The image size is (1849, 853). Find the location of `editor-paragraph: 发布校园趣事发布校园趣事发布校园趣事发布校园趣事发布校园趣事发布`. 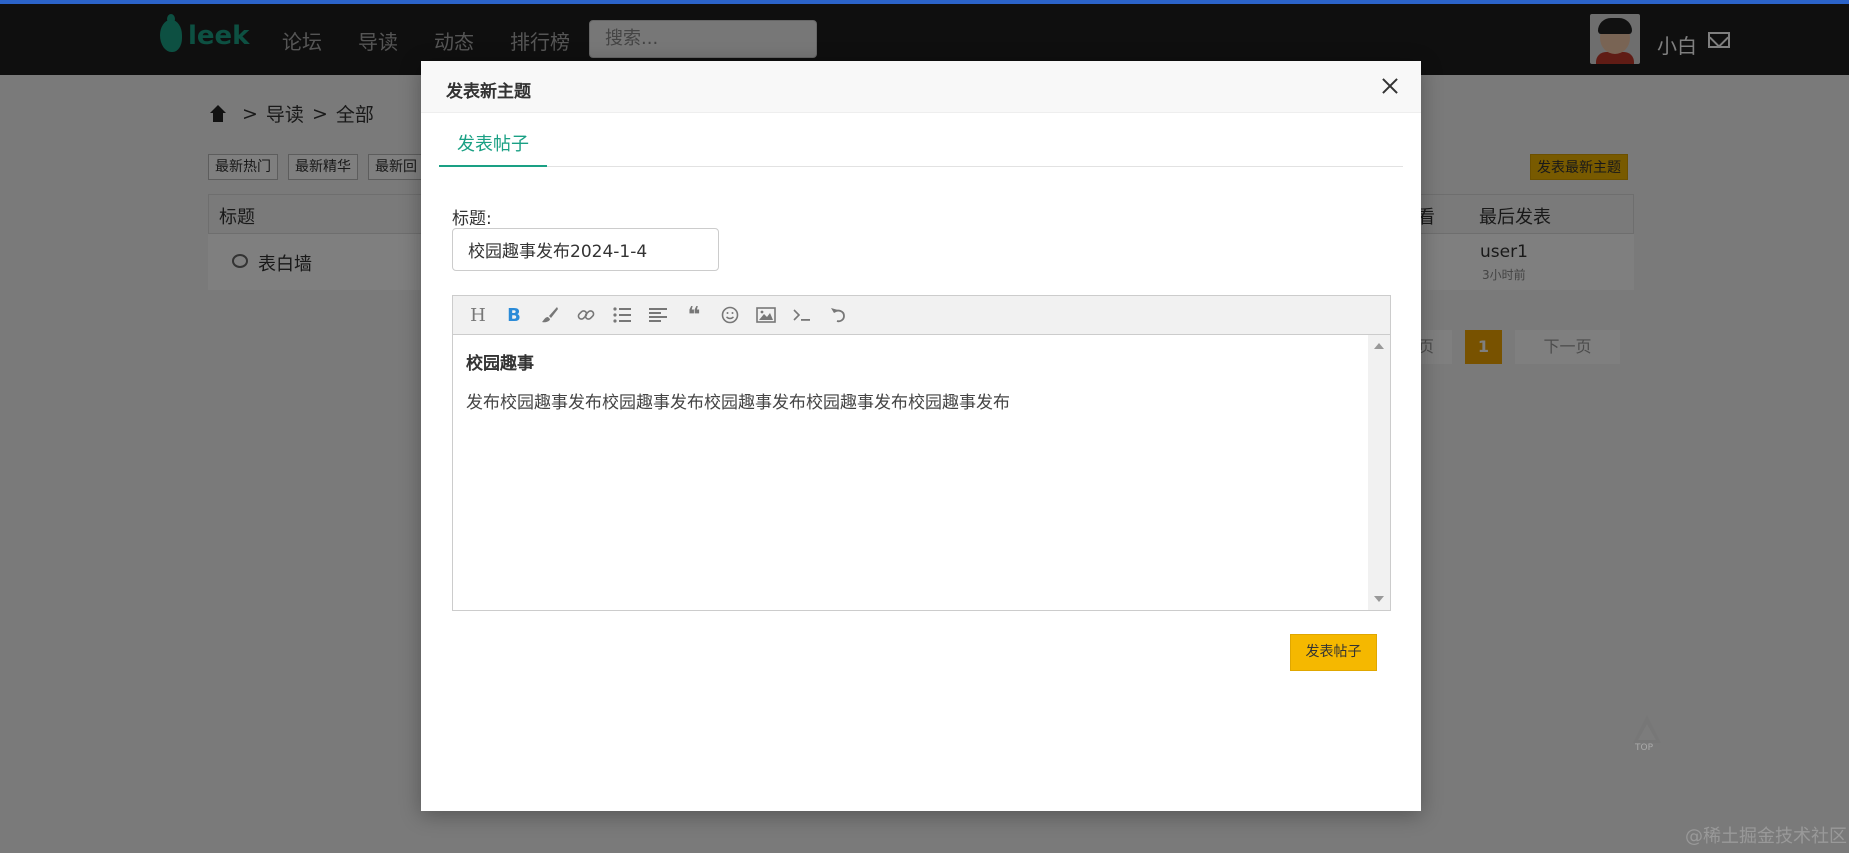

editor-paragraph: 发布校园趣事发布校园趣事发布校园趣事发布校园趣事发布校园趣事发布 is located at coordinates (738, 403).